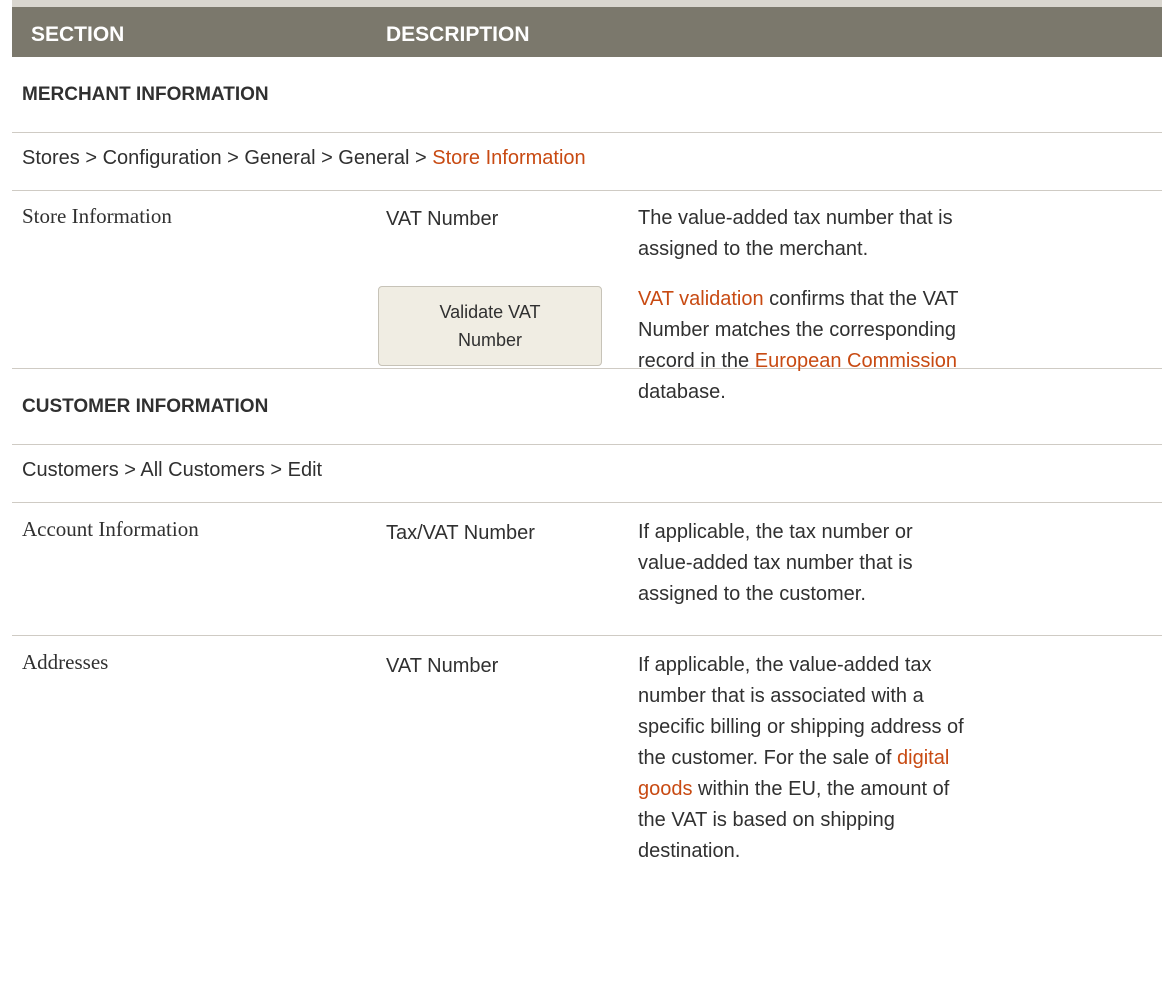  Describe the element at coordinates (508, 158) in the screenshot. I see `store-information-link: Store Information` at that location.